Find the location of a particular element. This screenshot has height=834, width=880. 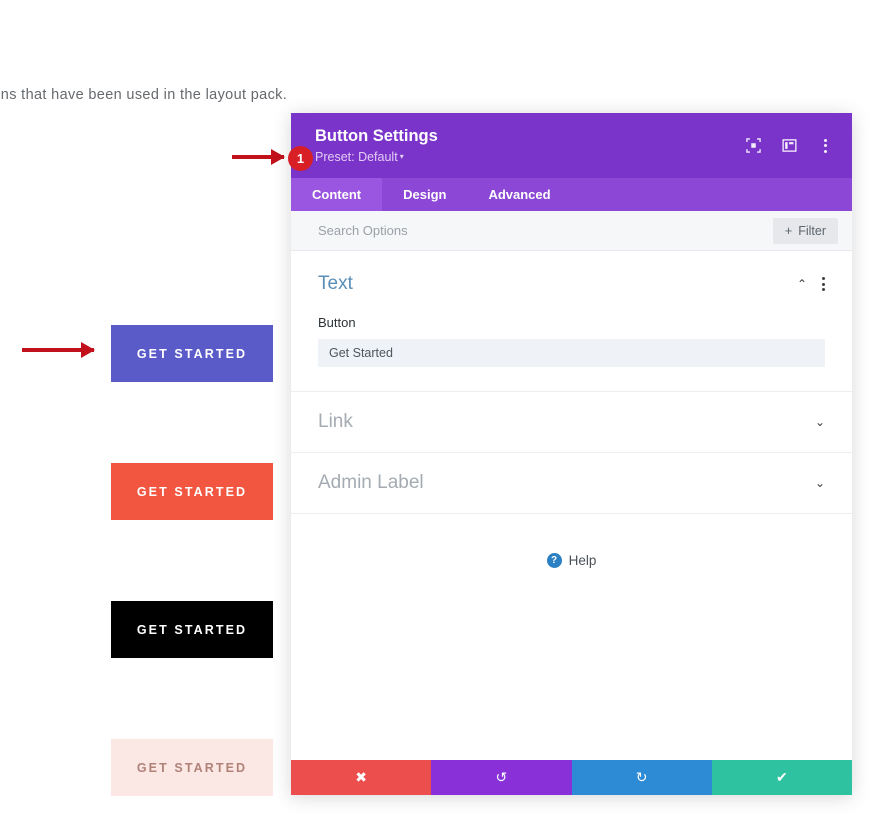

section-link-title: Link is located at coordinates (335, 421).